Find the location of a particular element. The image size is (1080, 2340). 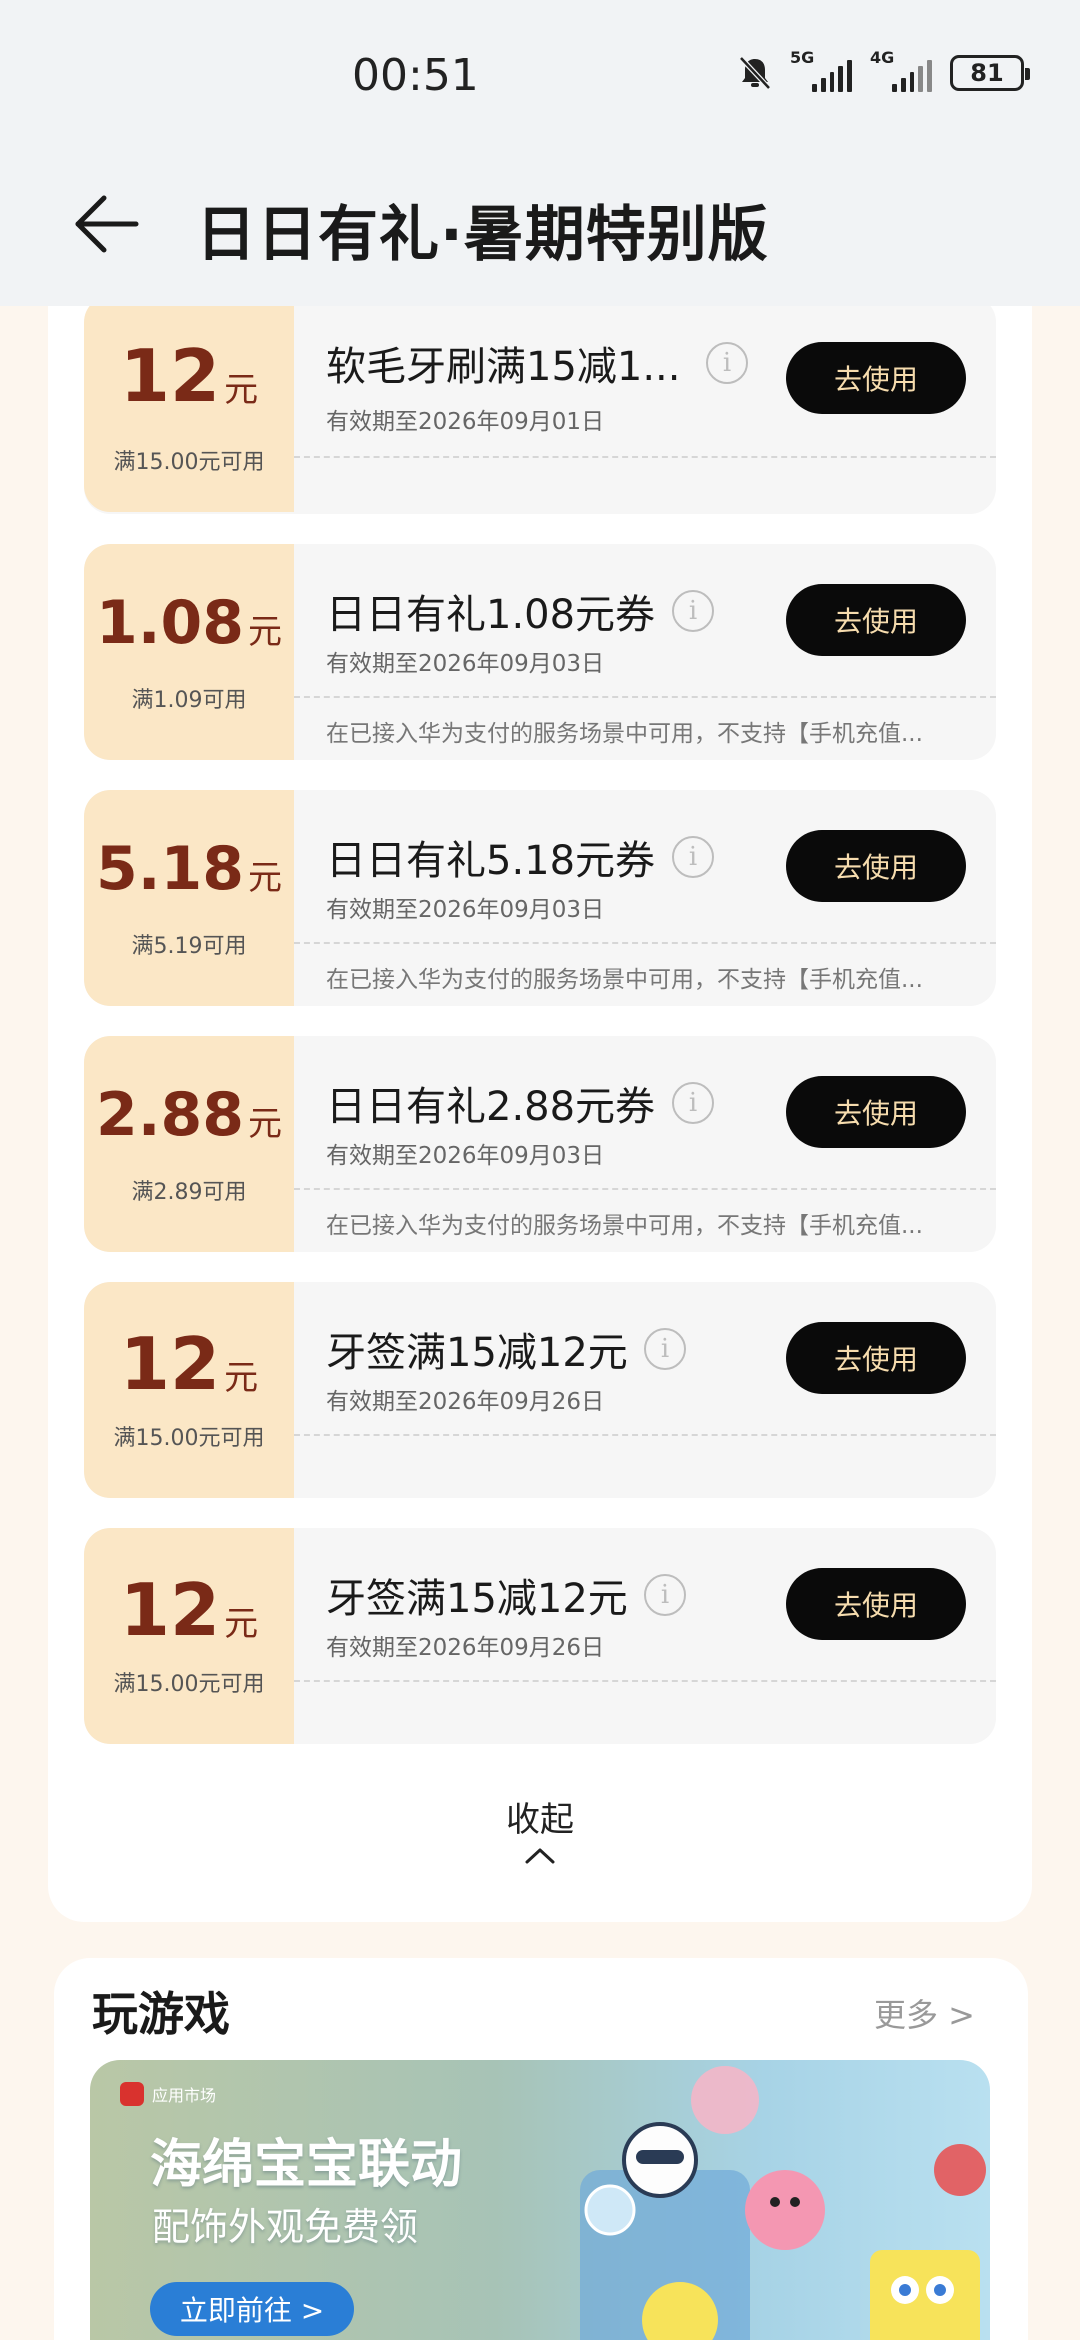

banner-subheadline: 配饰外观免费领 is located at coordinates (285, 2227).